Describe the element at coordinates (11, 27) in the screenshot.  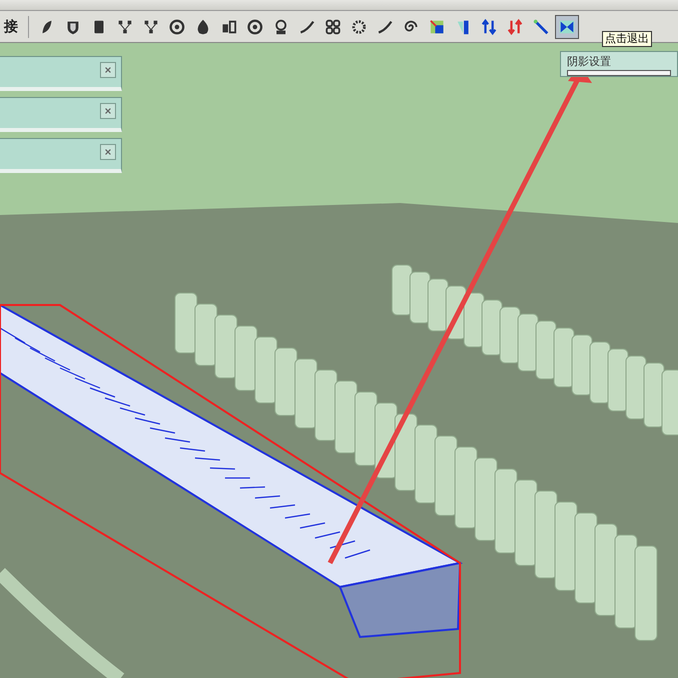
I see `toolbar-label: 接` at that location.